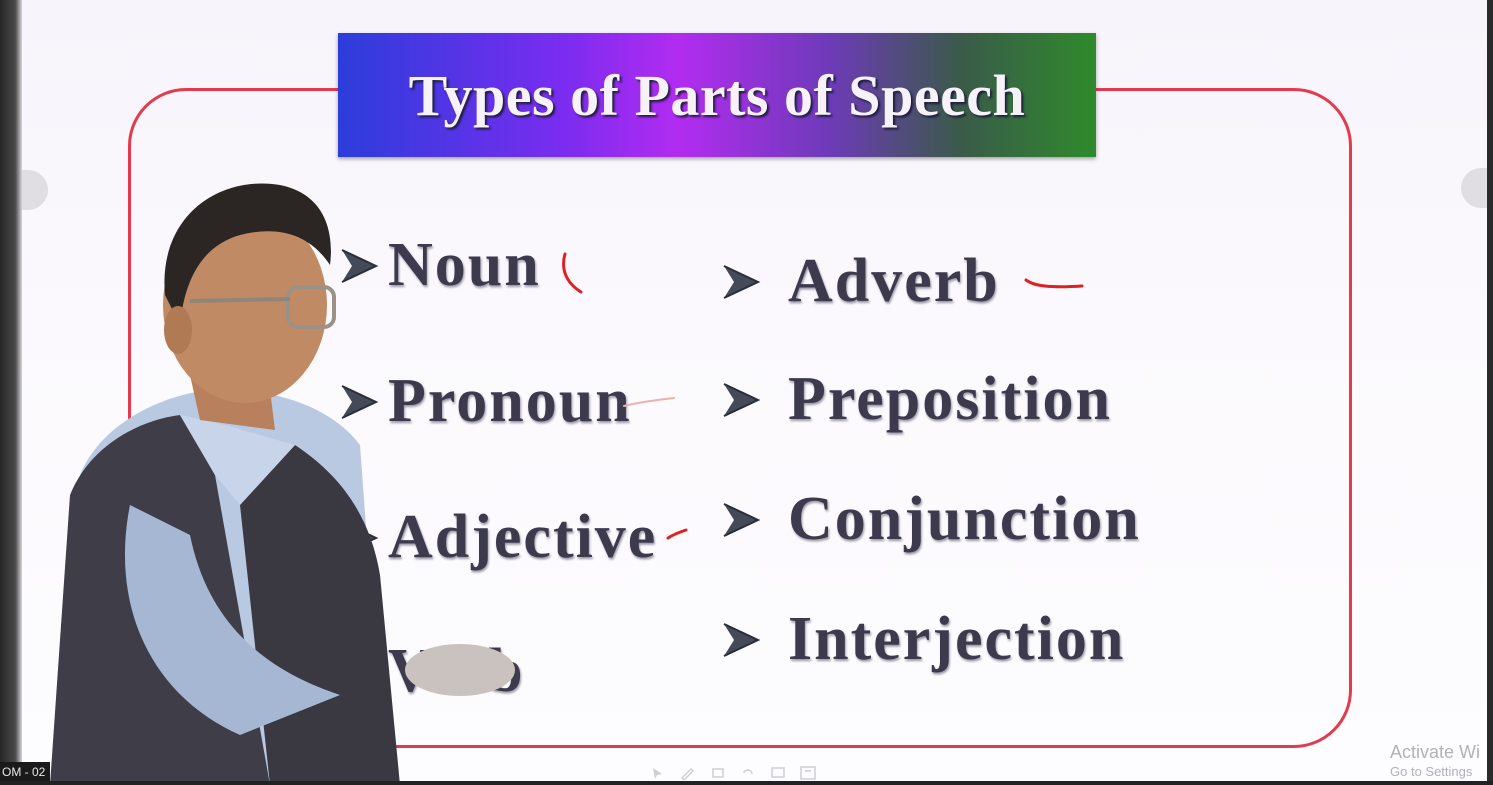  I want to click on list-item-label: Adverb, so click(894, 281).